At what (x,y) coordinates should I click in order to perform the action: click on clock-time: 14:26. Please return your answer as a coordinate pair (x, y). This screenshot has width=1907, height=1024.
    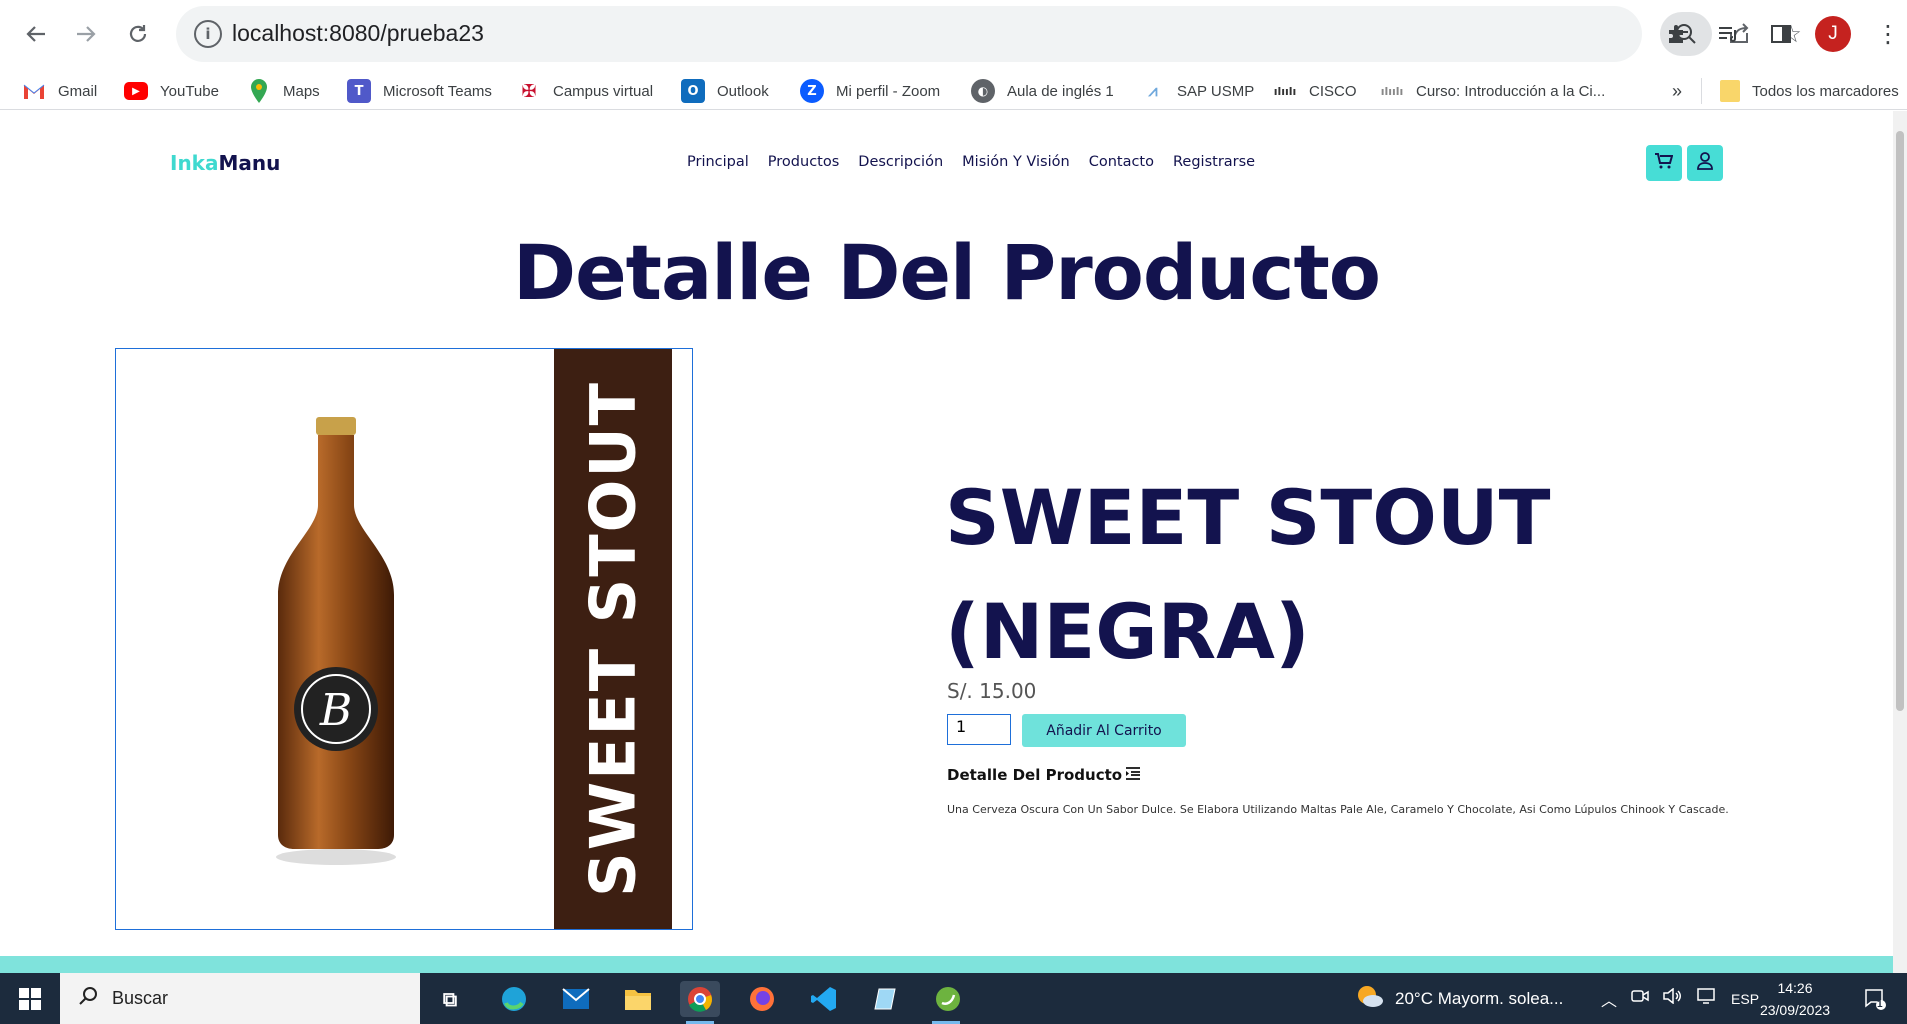
    Looking at the image, I should click on (1795, 988).